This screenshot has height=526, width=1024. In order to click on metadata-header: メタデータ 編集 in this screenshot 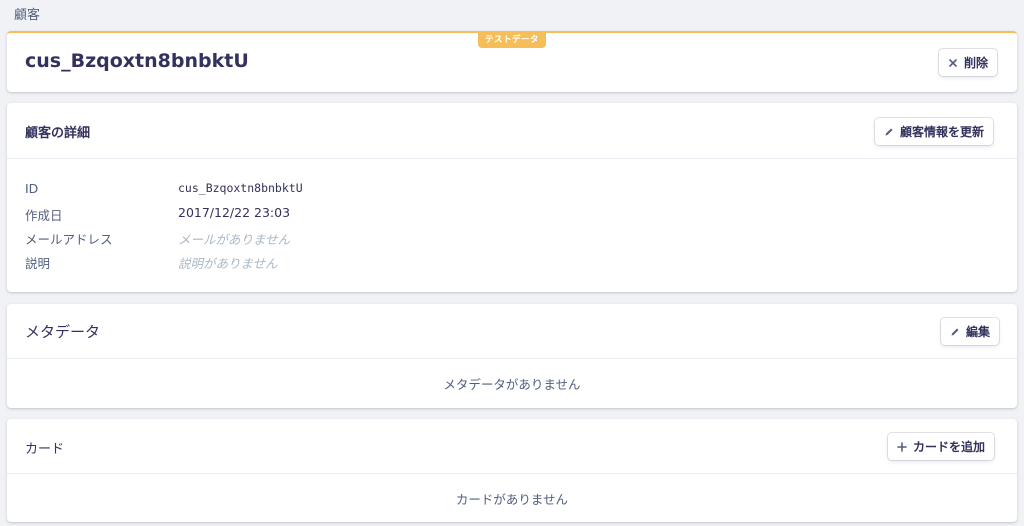, I will do `click(512, 331)`.